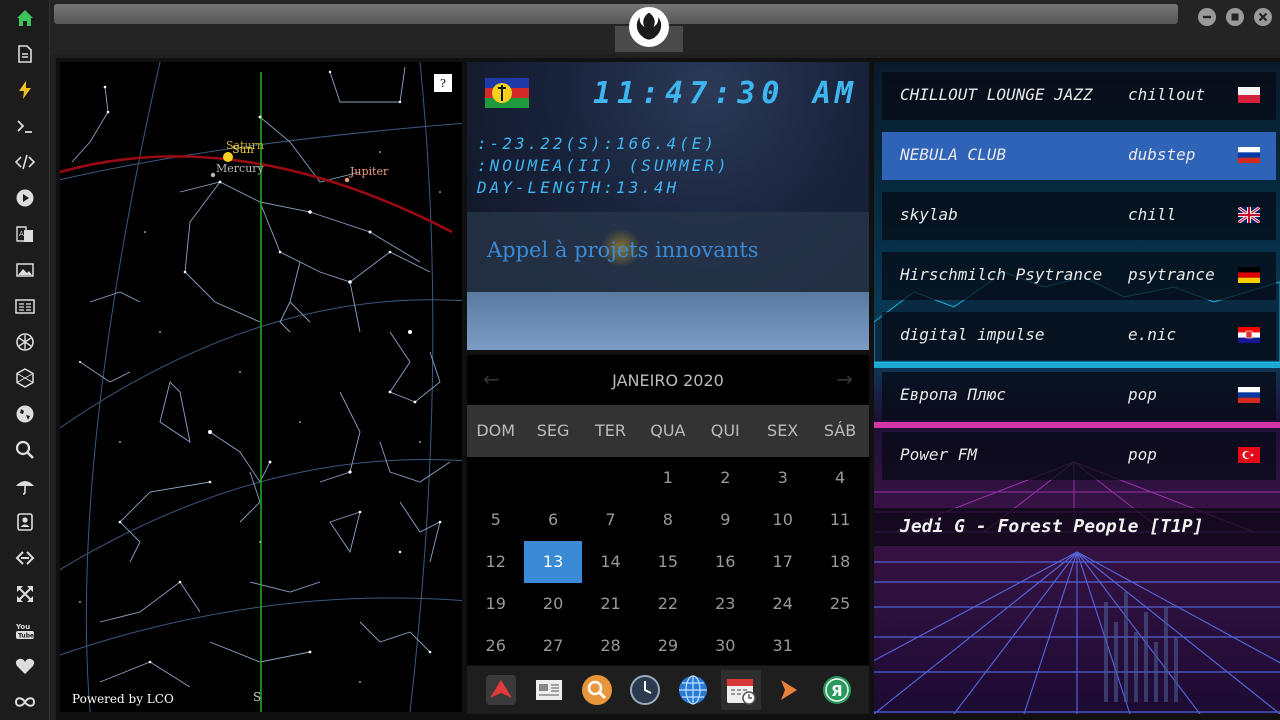 The image size is (1280, 720). What do you see at coordinates (495, 646) in the screenshot?
I see `calendar-day: 26` at bounding box center [495, 646].